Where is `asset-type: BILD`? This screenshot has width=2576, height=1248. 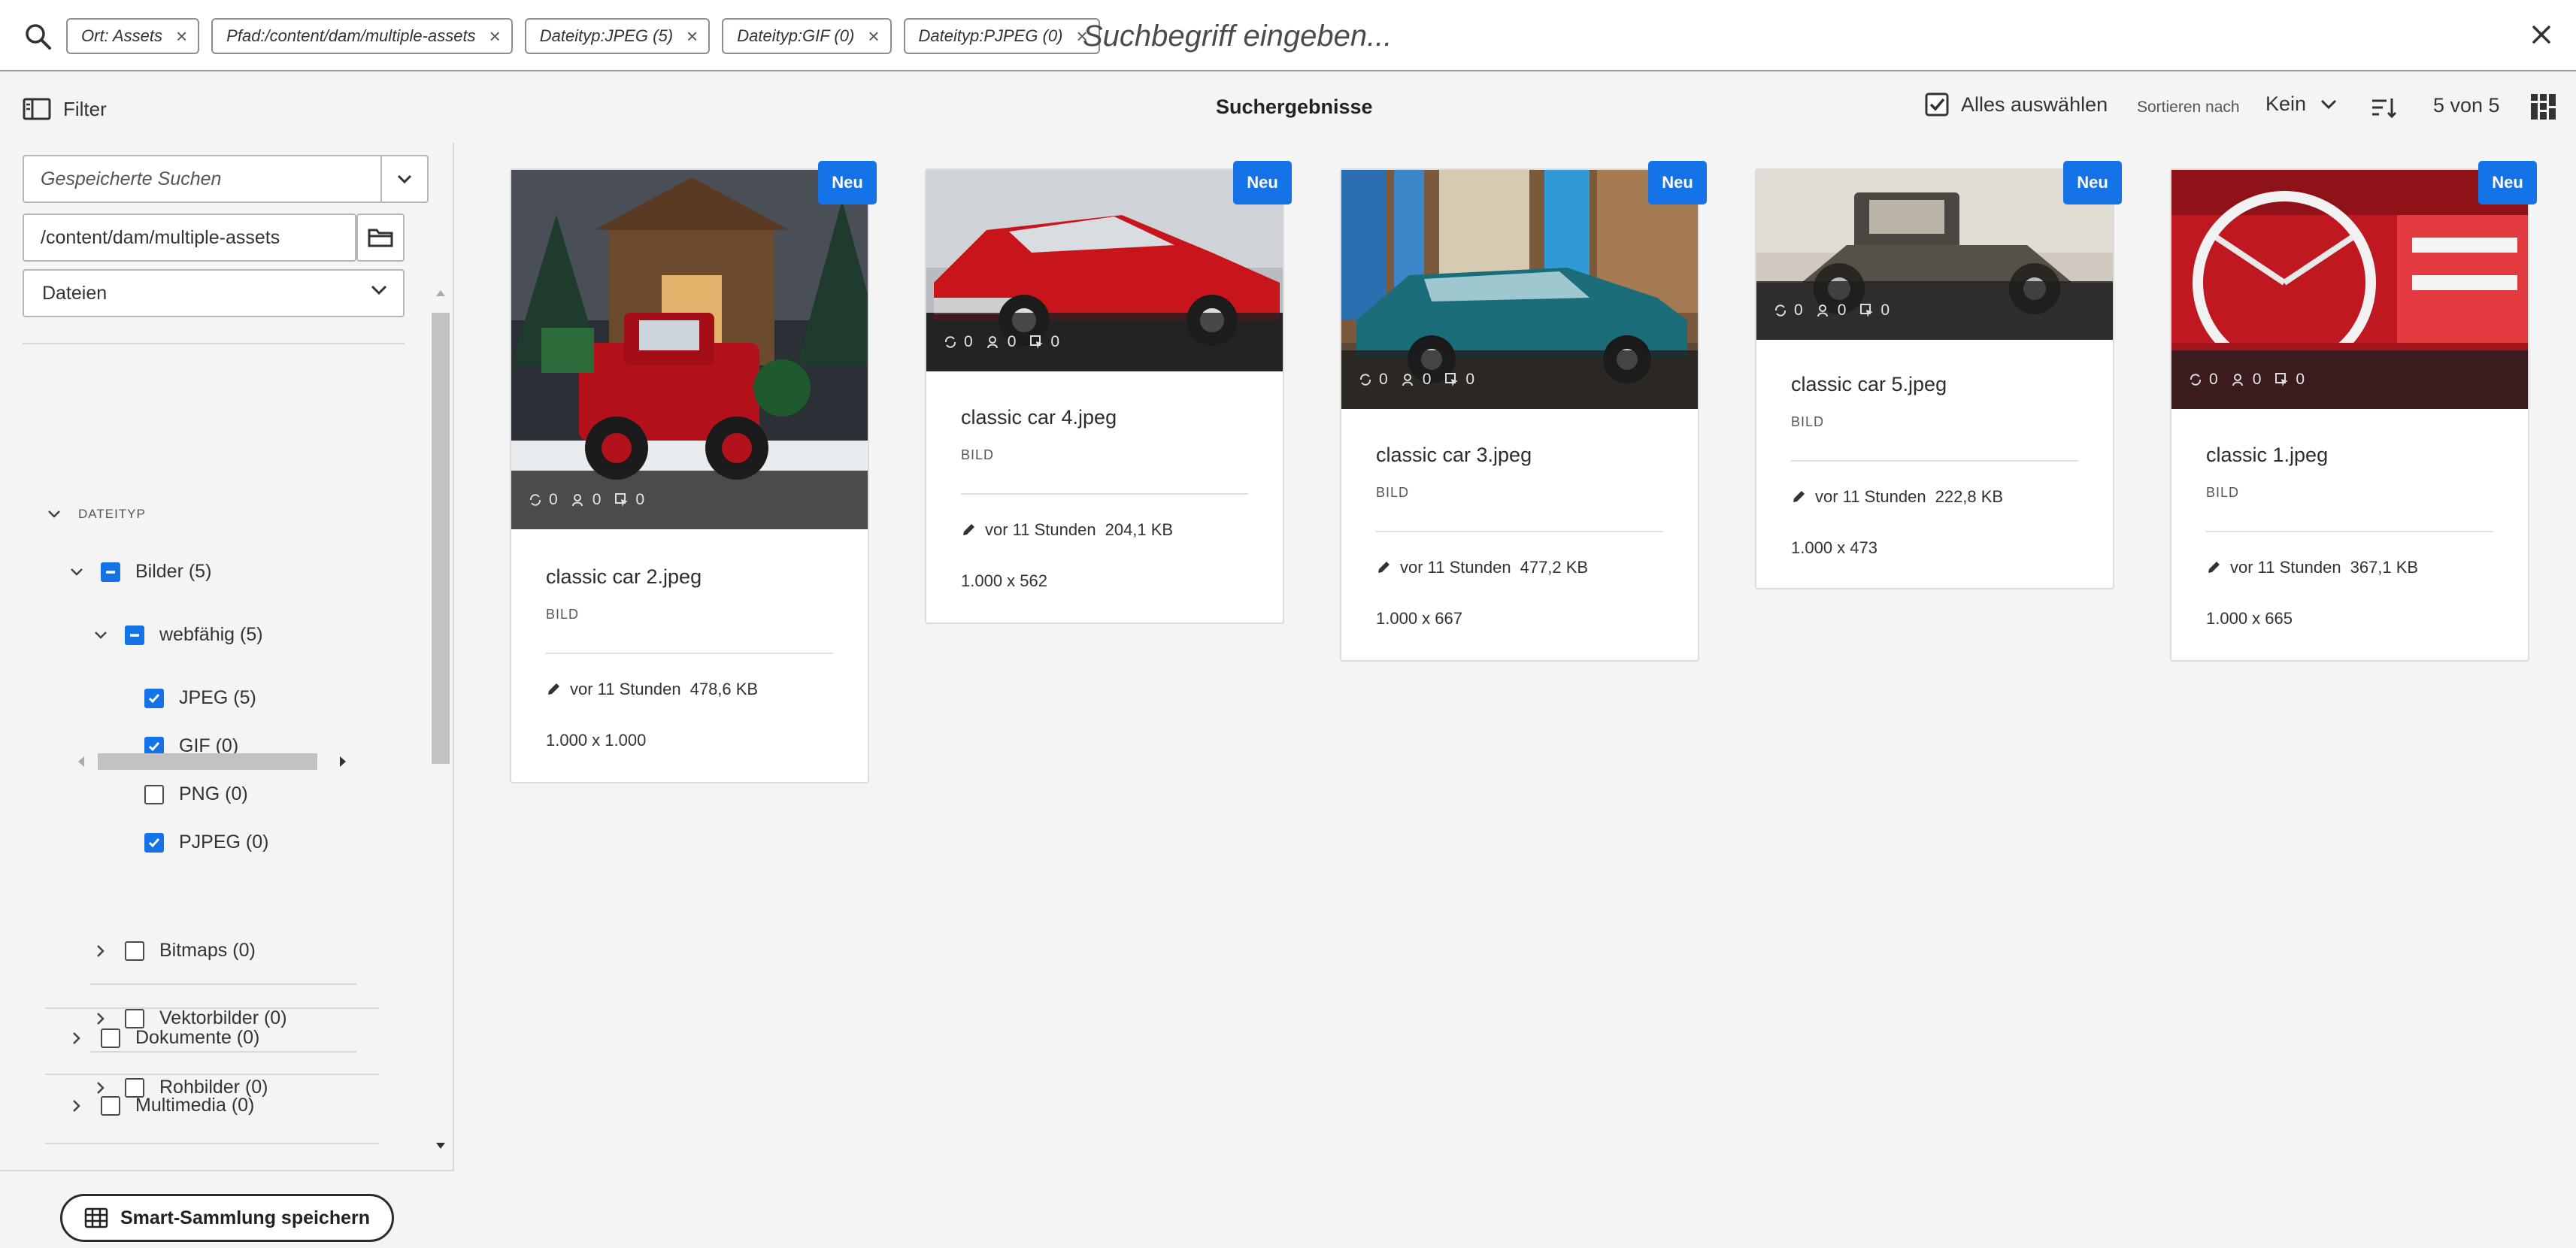
asset-type: BILD is located at coordinates (2223, 492).